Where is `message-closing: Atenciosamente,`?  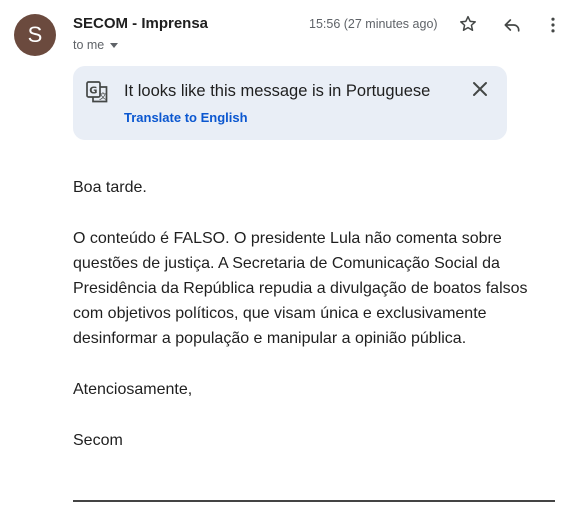
message-closing: Atenciosamente, is located at coordinates (133, 389).